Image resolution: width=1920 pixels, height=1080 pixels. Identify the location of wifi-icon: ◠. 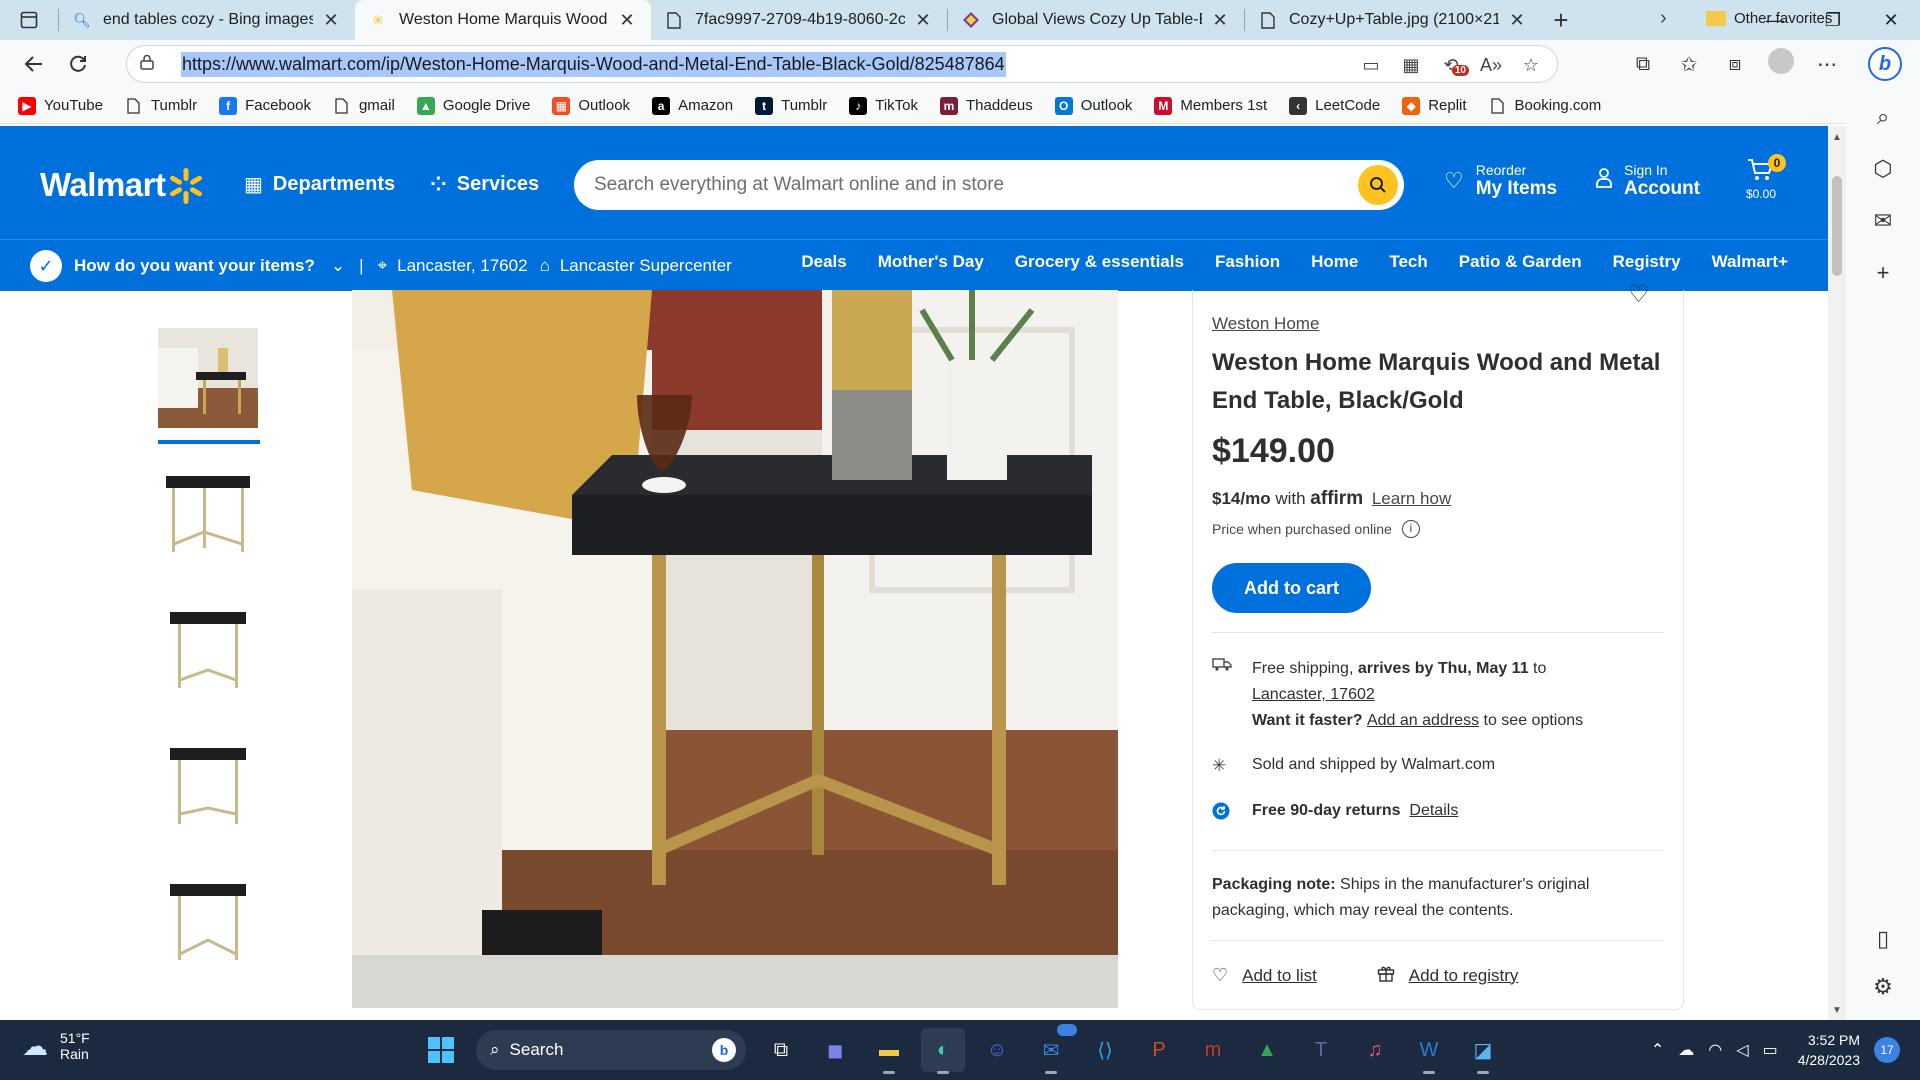
(1715, 1050).